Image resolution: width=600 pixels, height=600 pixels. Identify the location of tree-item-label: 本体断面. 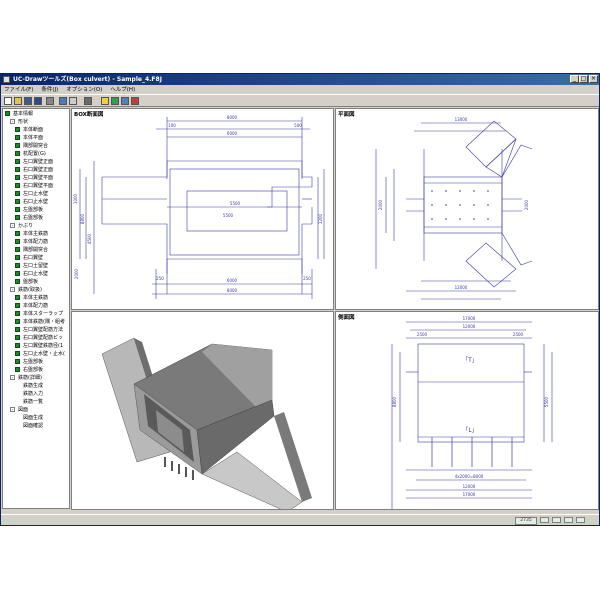
(33, 130).